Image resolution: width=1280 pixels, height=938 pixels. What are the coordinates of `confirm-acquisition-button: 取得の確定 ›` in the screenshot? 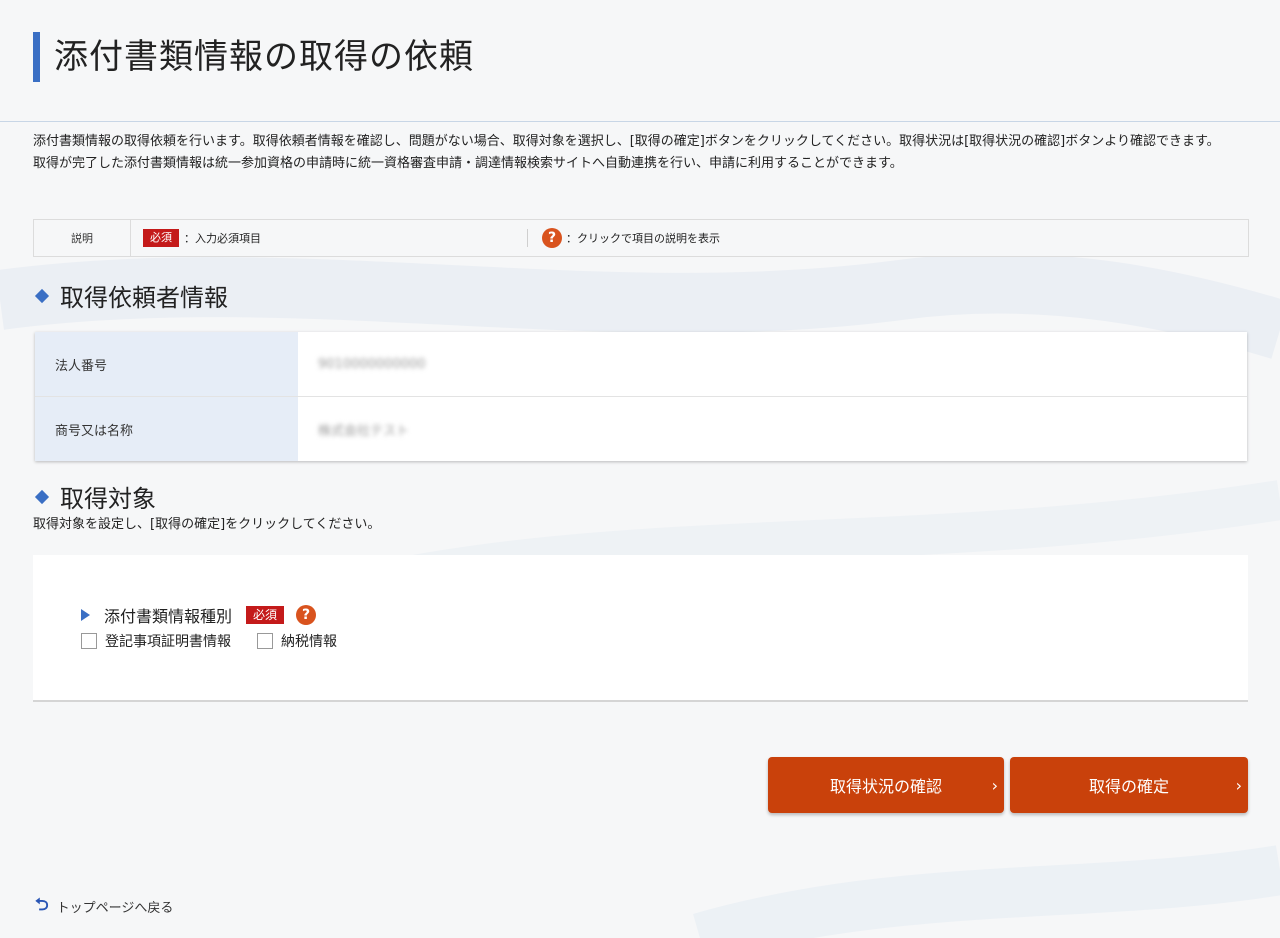 It's located at (1129, 785).